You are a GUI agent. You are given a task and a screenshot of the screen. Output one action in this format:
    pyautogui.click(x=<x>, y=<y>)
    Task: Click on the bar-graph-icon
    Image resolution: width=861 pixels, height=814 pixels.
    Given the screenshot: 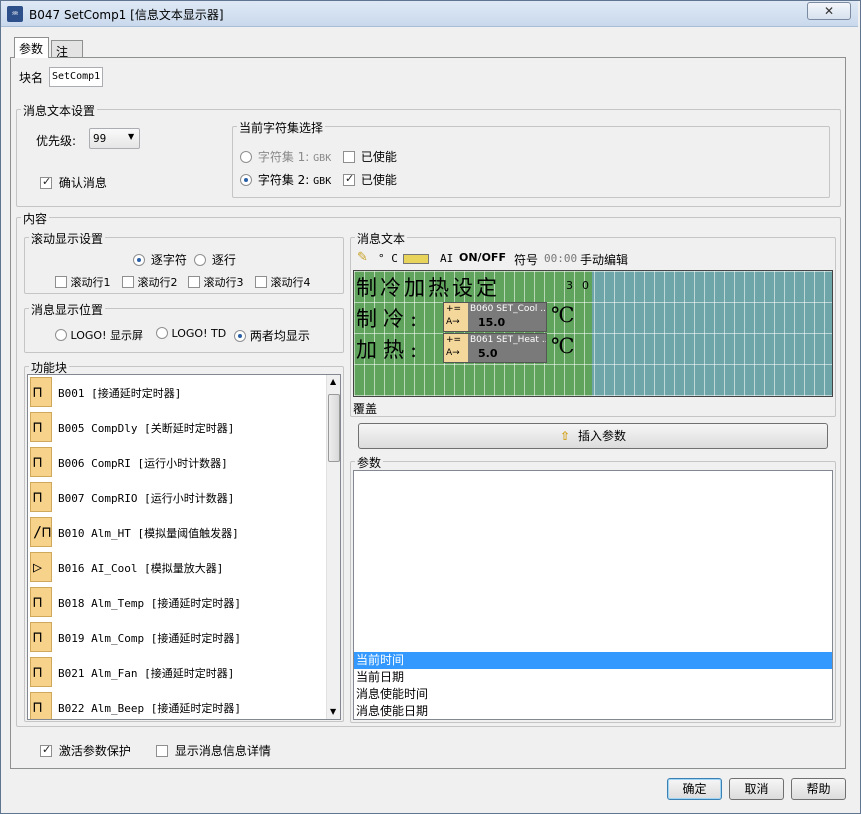 What is the action you would take?
    pyautogui.click(x=416, y=259)
    